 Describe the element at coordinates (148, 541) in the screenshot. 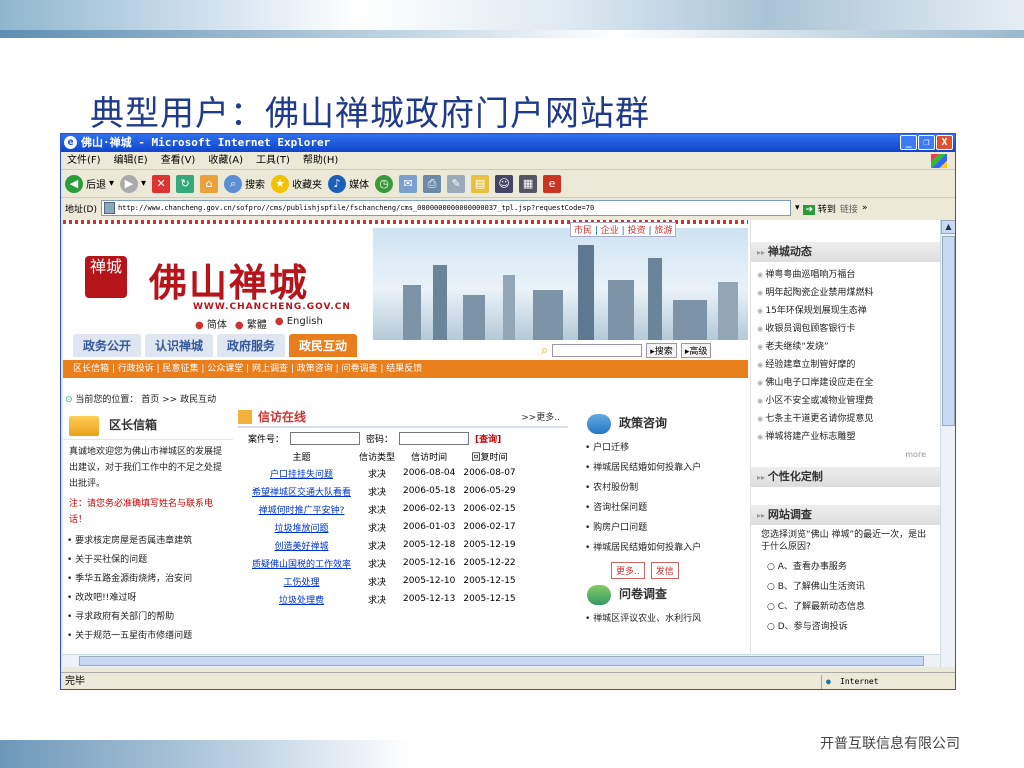

I see `list-item: 要求核定房屋是否属违章建筑` at that location.